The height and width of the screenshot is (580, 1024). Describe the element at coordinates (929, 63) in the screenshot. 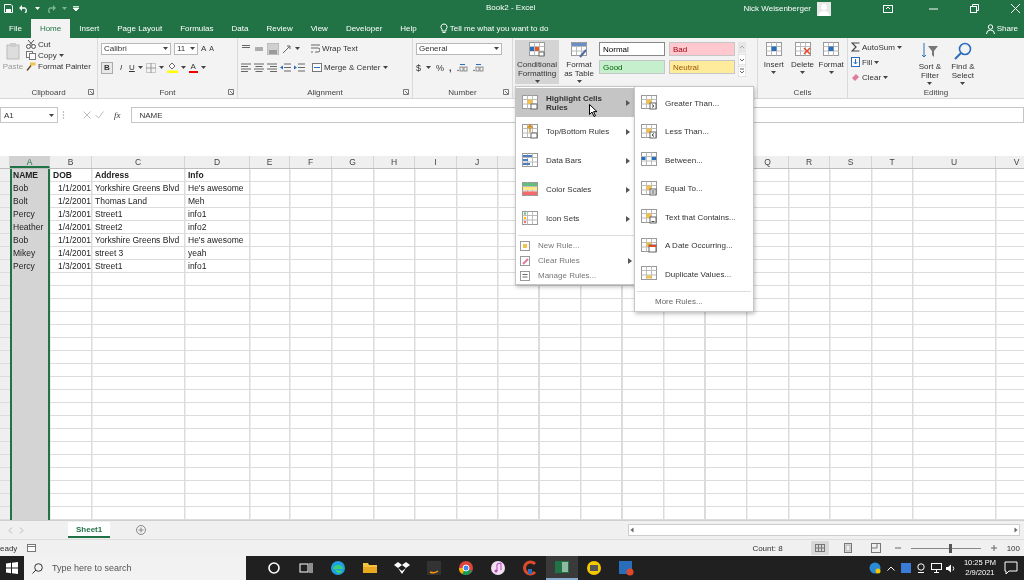

I see `sort-filter-button: Sort & Filter` at that location.